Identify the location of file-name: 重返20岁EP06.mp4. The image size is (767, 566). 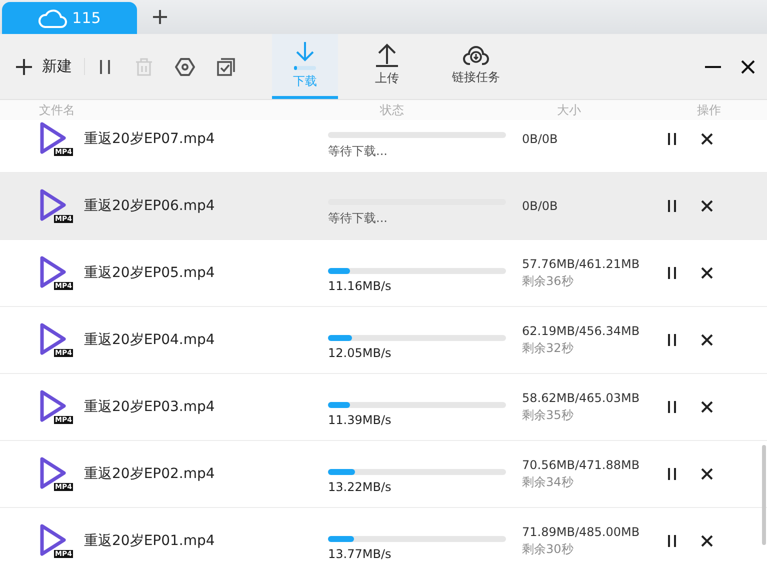
(150, 206).